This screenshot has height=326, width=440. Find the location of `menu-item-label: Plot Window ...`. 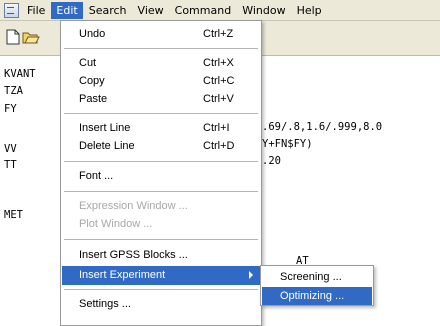

menu-item-label: Plot Window ... is located at coordinates (116, 224).